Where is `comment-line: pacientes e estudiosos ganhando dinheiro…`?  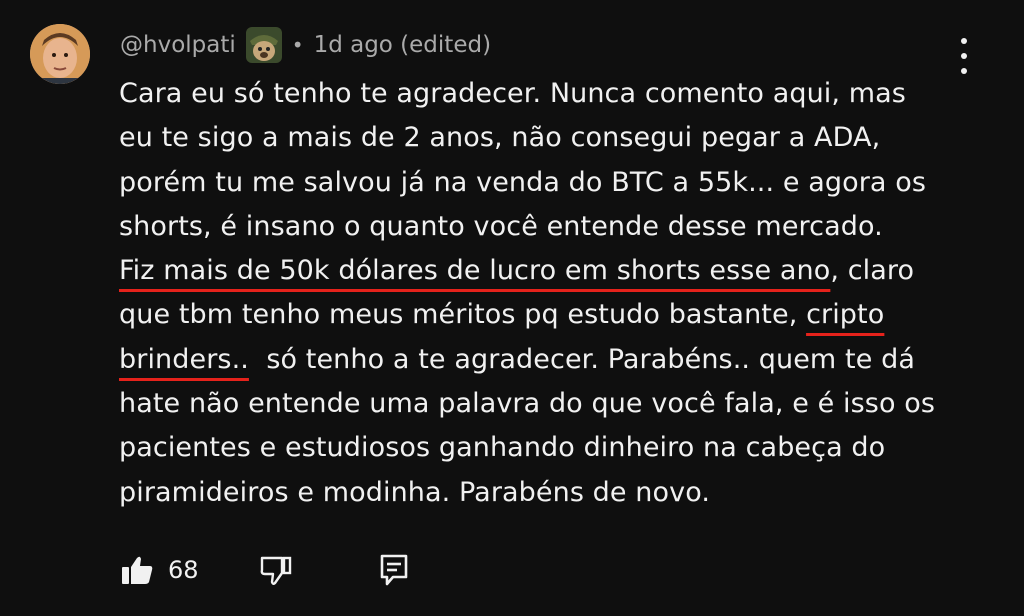
comment-line: pacientes e estudiosos ganhando dinheiro… is located at coordinates (502, 448).